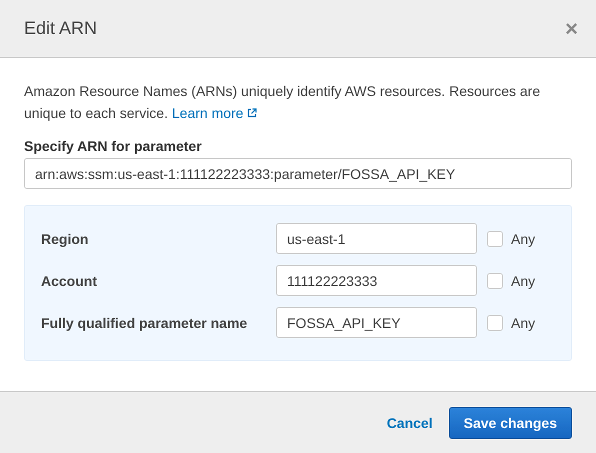 The width and height of the screenshot is (596, 453). Describe the element at coordinates (376, 238) in the screenshot. I see `part-input-field: us-east-1` at that location.